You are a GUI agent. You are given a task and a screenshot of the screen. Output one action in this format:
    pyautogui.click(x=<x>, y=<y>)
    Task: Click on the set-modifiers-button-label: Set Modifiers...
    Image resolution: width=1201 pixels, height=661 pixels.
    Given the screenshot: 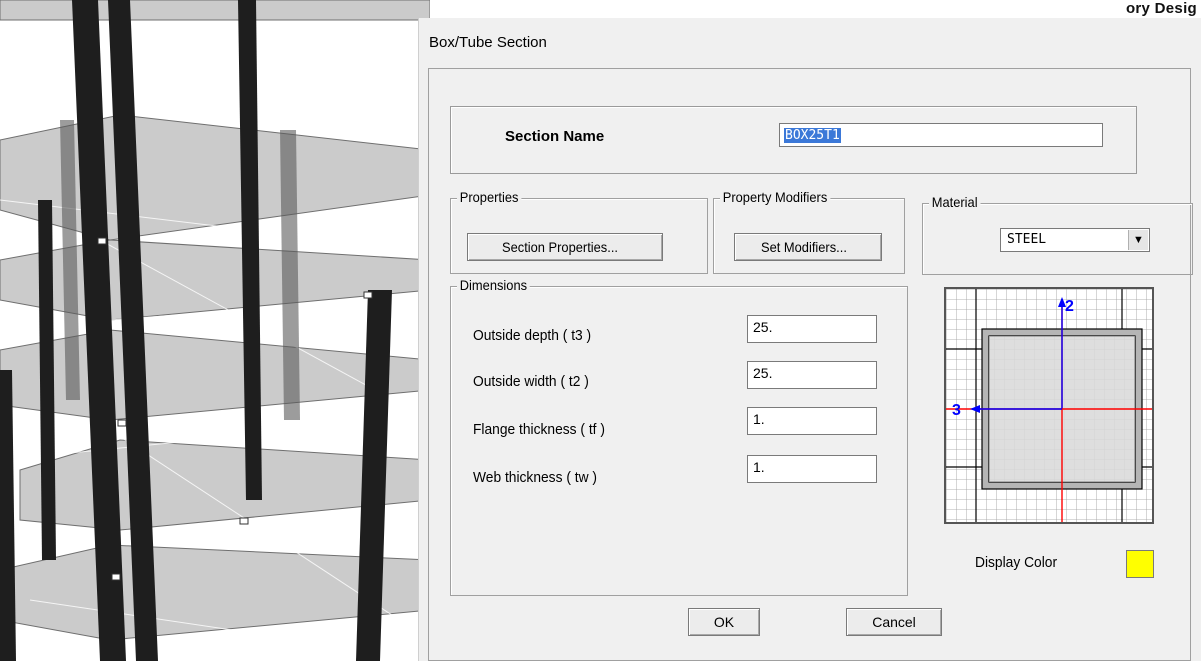 What is the action you would take?
    pyautogui.click(x=804, y=247)
    